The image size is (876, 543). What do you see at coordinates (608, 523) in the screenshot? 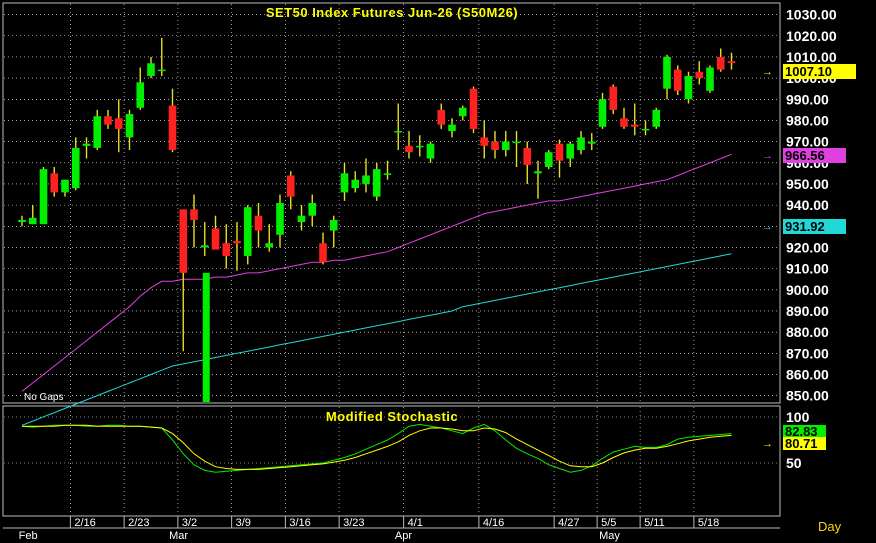
I see `date-tick-label: 5/5` at bounding box center [608, 523].